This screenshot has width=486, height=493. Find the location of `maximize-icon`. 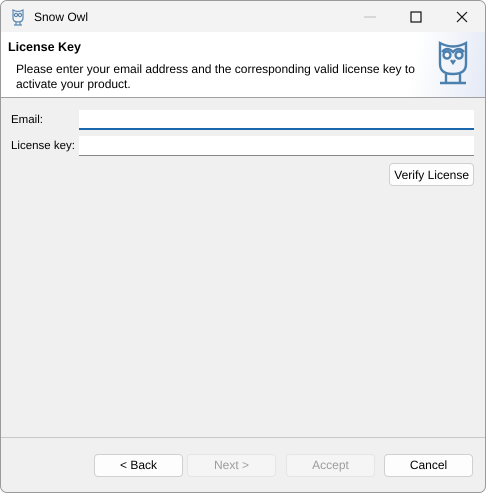

maximize-icon is located at coordinates (416, 16).